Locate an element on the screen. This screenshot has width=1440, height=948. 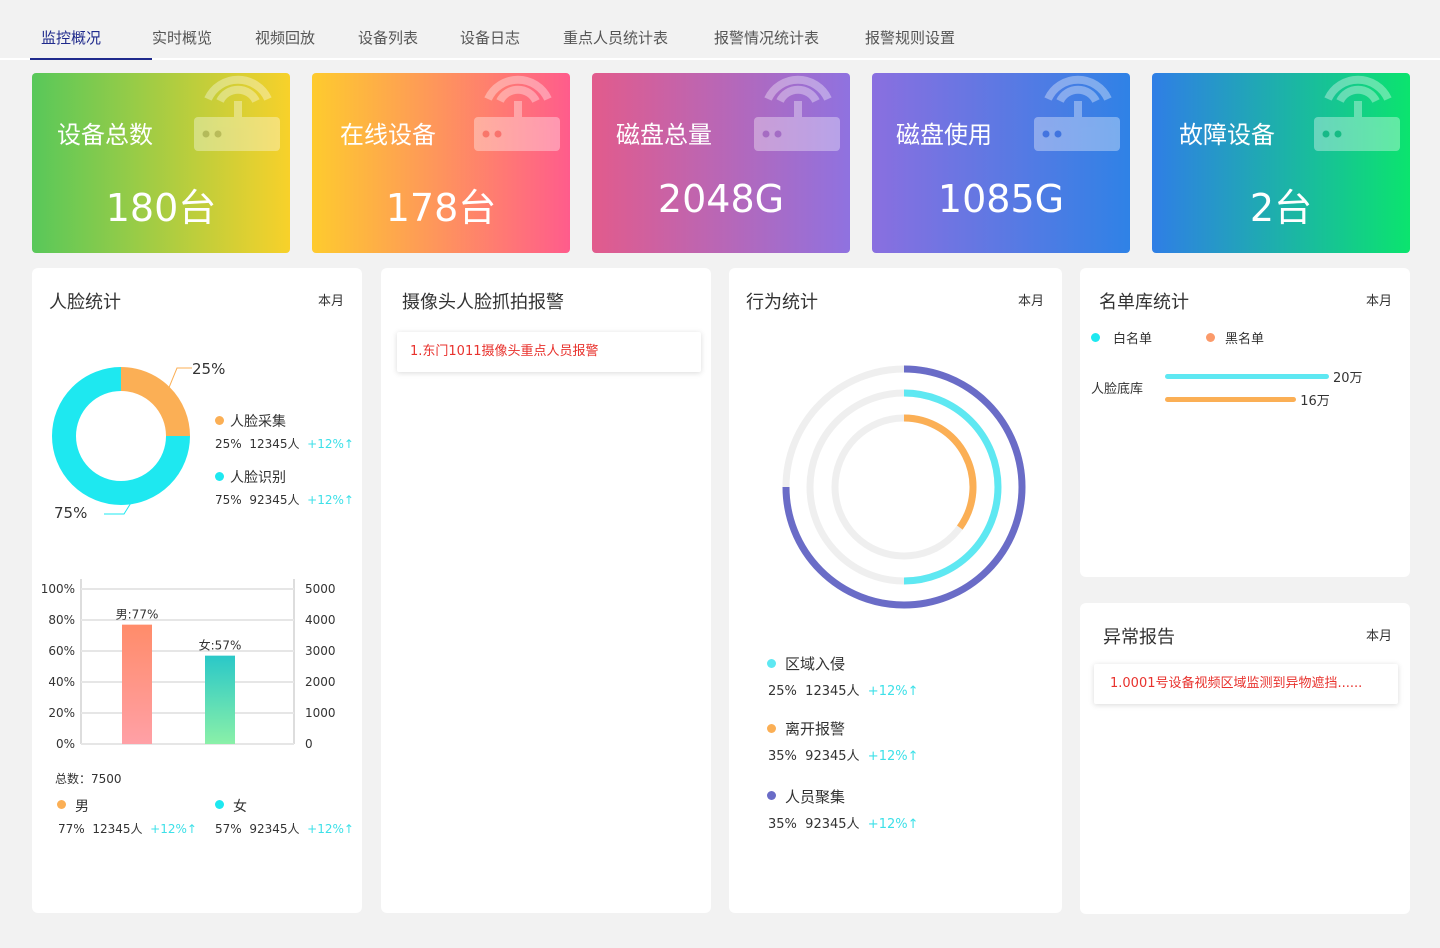
legend-dot-face-capture is located at coordinates (219, 420).